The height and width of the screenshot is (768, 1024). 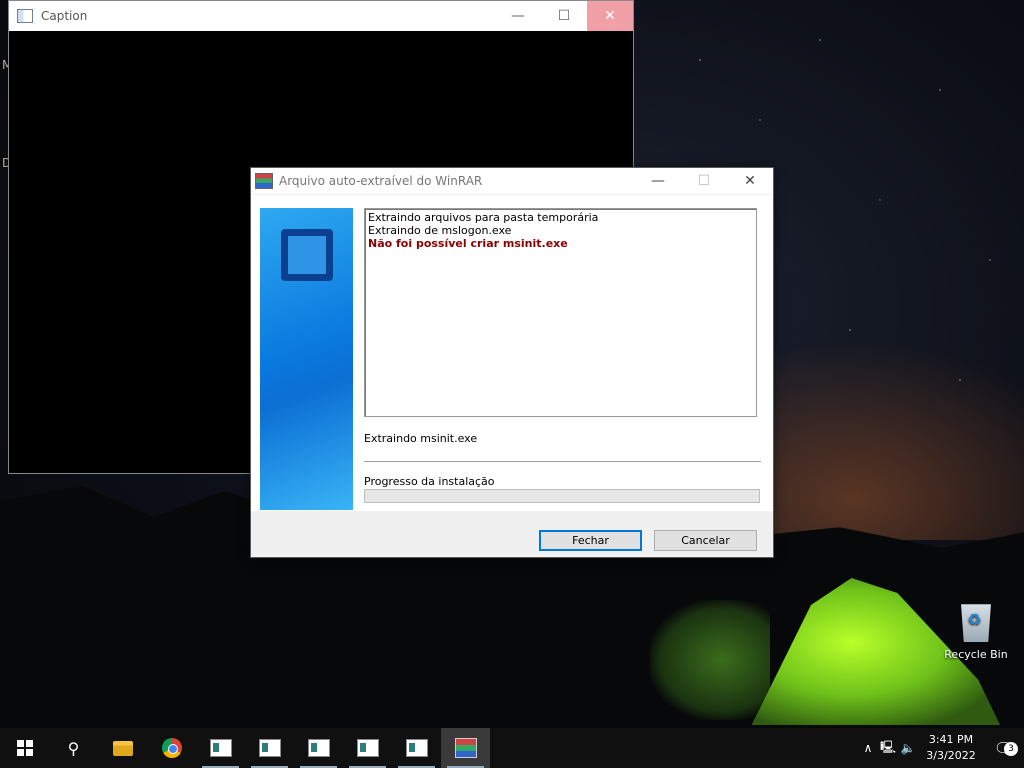 What do you see at coordinates (951, 755) in the screenshot?
I see `clock-date: 3/3/2022` at bounding box center [951, 755].